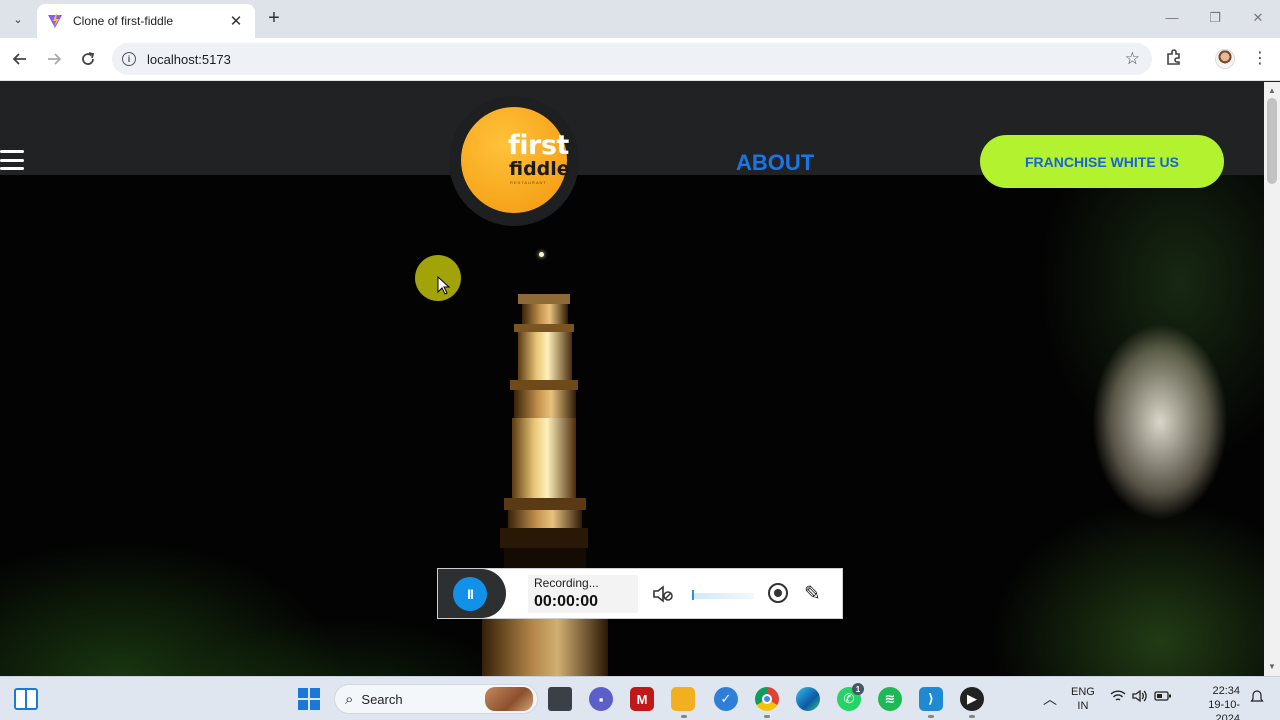 The image size is (1280, 720). I want to click on forward-icon, so click(54, 59).